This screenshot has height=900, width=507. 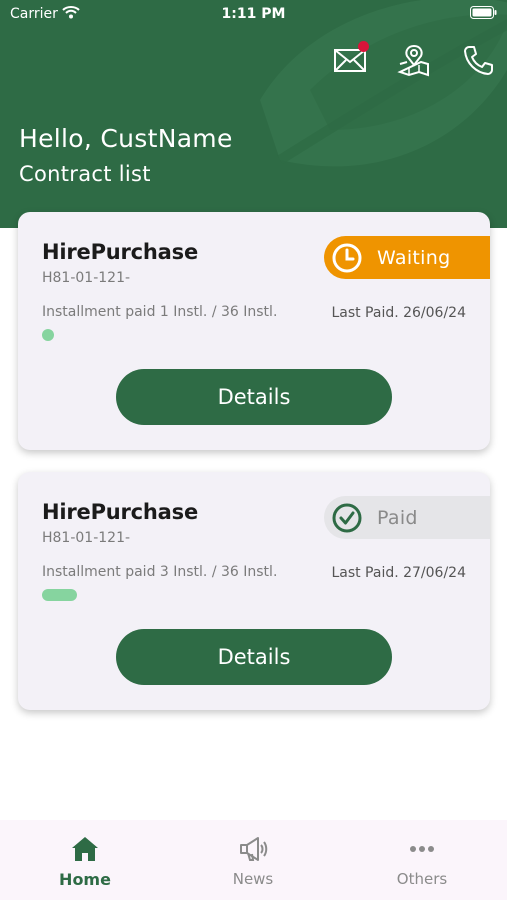 I want to click on status-label: Paid, so click(x=397, y=517).